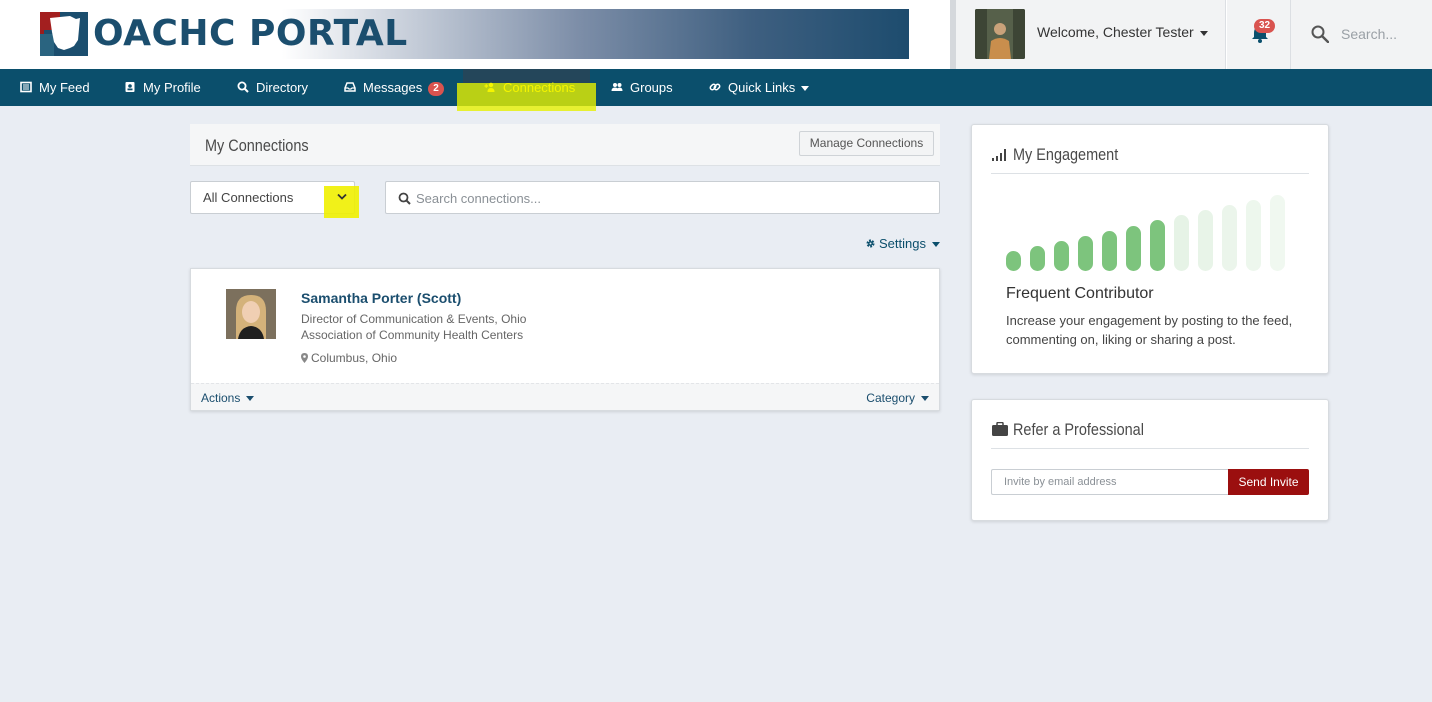 The width and height of the screenshot is (1432, 702). I want to click on nav-my-profile: My Profile, so click(162, 87).